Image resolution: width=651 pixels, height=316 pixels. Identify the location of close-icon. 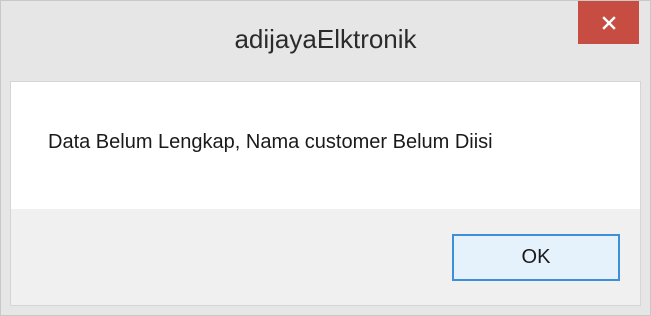
(608, 22).